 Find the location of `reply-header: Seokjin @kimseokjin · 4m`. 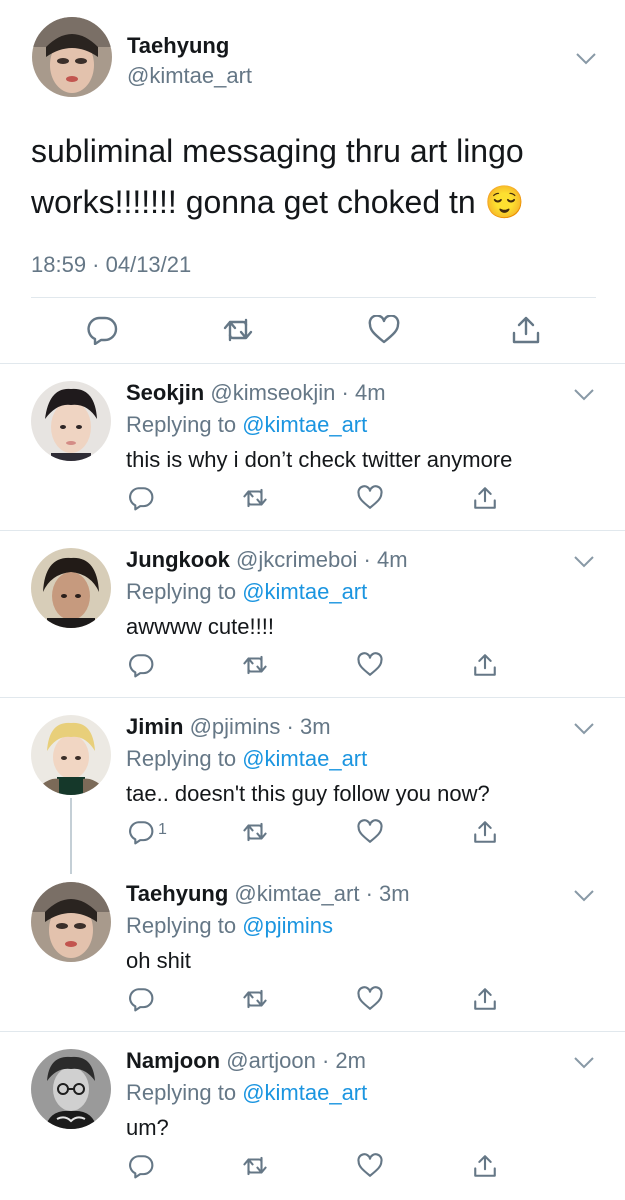

reply-header: Seokjin @kimseokjin · 4m is located at coordinates (256, 393).